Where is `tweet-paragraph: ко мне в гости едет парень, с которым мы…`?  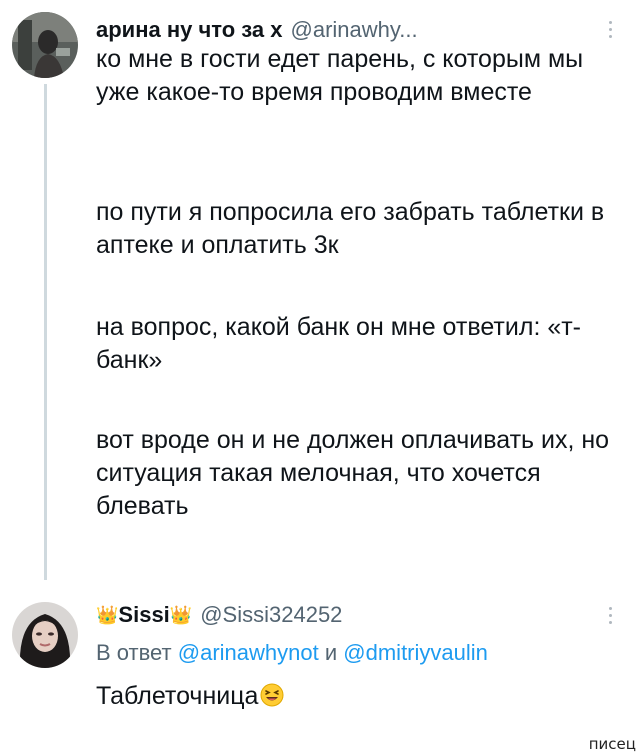
tweet-paragraph: ко мне в гости едет парень, с которым мы… is located at coordinates (340, 75).